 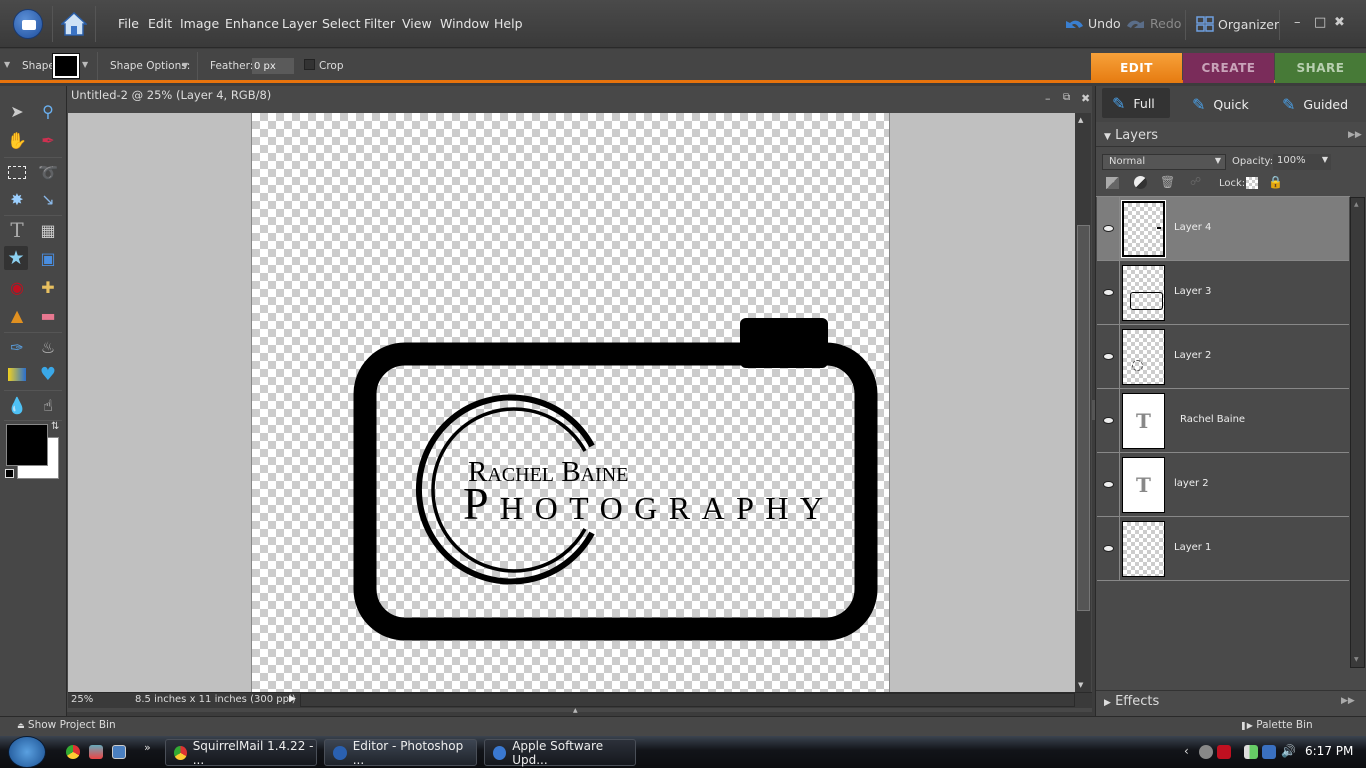 I want to click on clone-stamp-icon: ▲, so click(x=17, y=315).